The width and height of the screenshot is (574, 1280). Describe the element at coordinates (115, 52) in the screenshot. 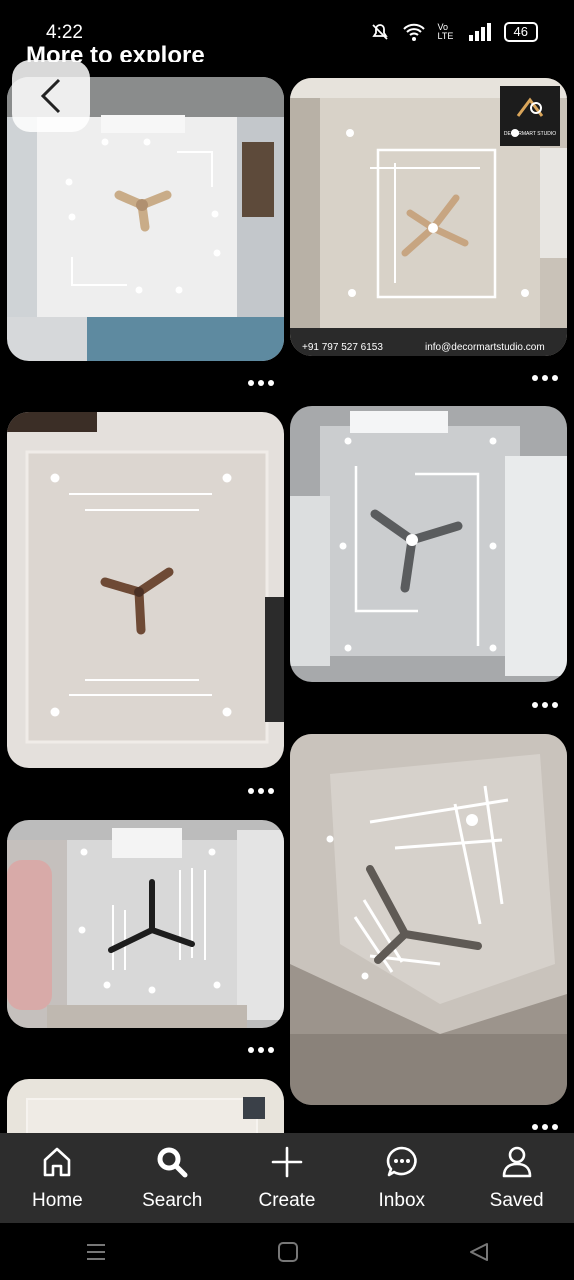

I see `page-title: More to explore` at that location.